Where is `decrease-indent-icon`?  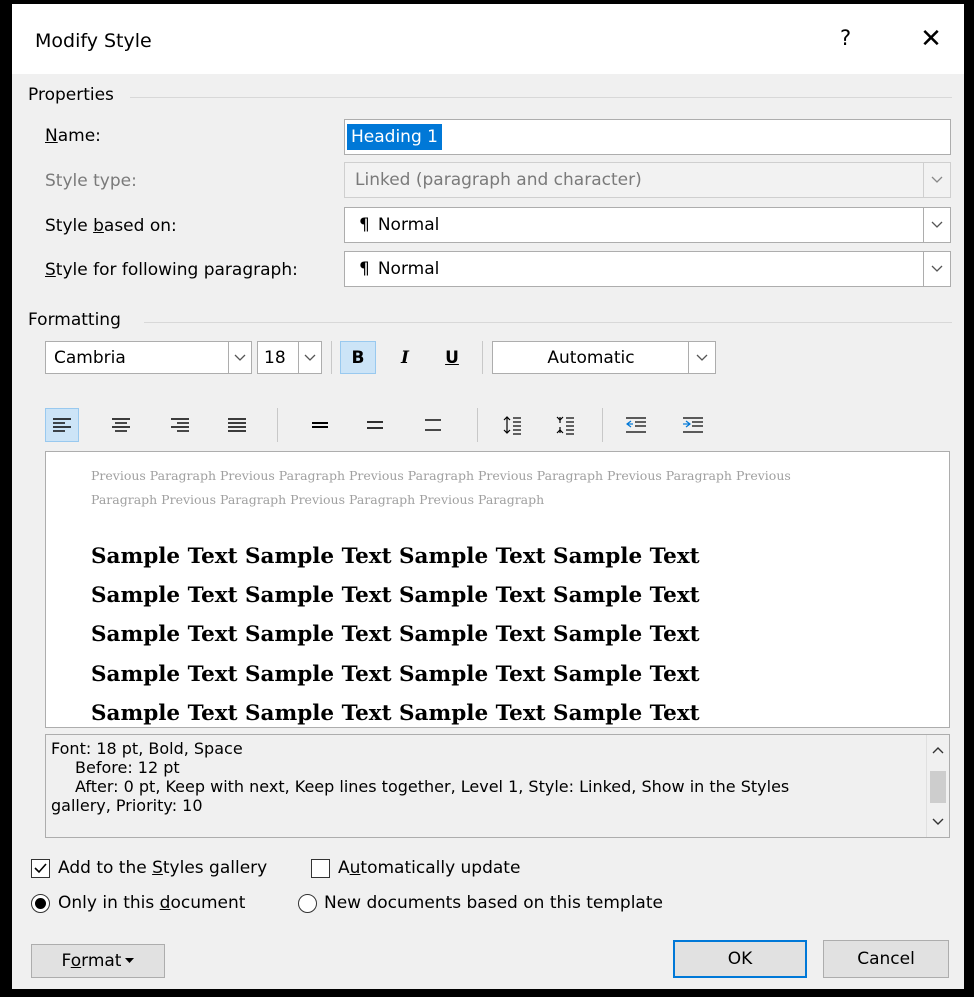
decrease-indent-icon is located at coordinates (636, 425).